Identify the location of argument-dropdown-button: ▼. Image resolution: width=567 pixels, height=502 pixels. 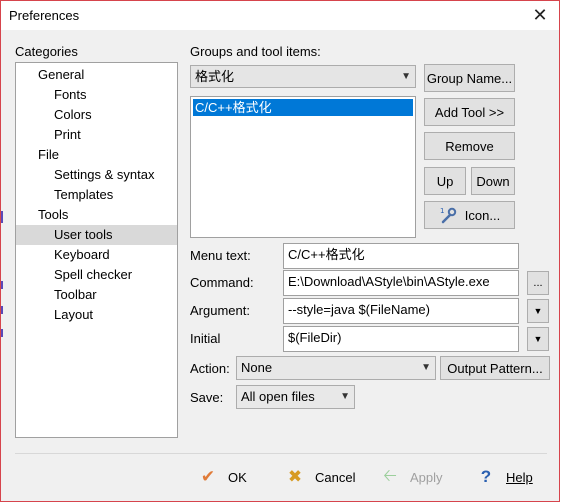
(538, 311).